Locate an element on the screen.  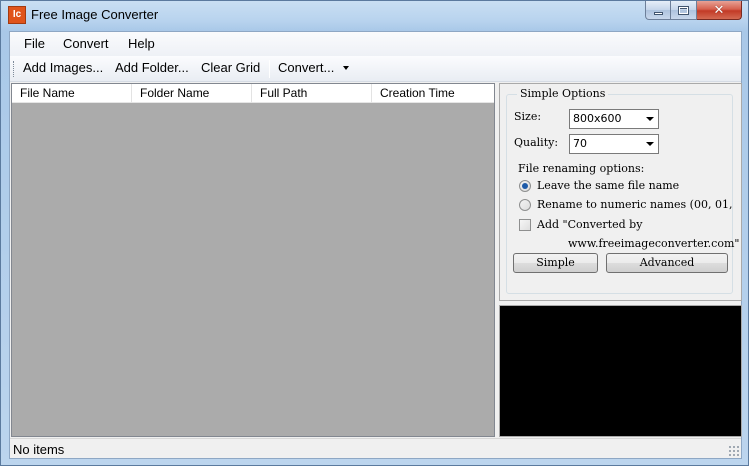
size-select: 800x600 is located at coordinates (614, 119).